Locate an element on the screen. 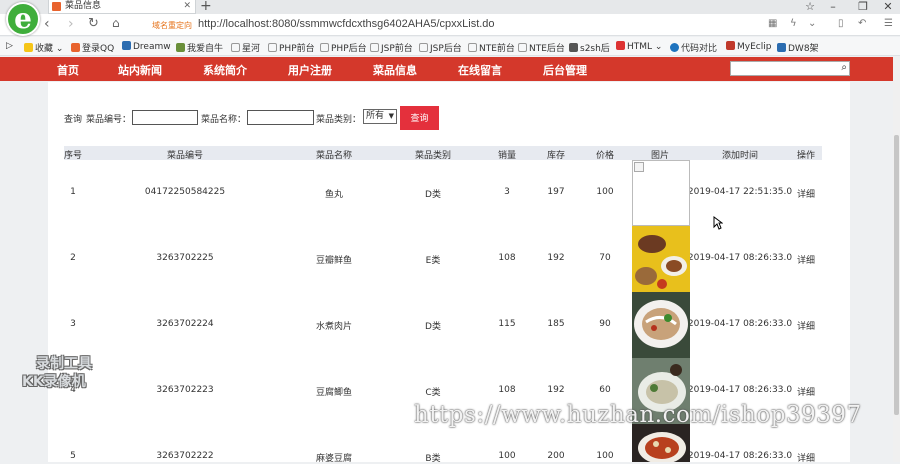 The height and width of the screenshot is (464, 900). bookmarks-toggle-icon: ▷ is located at coordinates (9, 46).